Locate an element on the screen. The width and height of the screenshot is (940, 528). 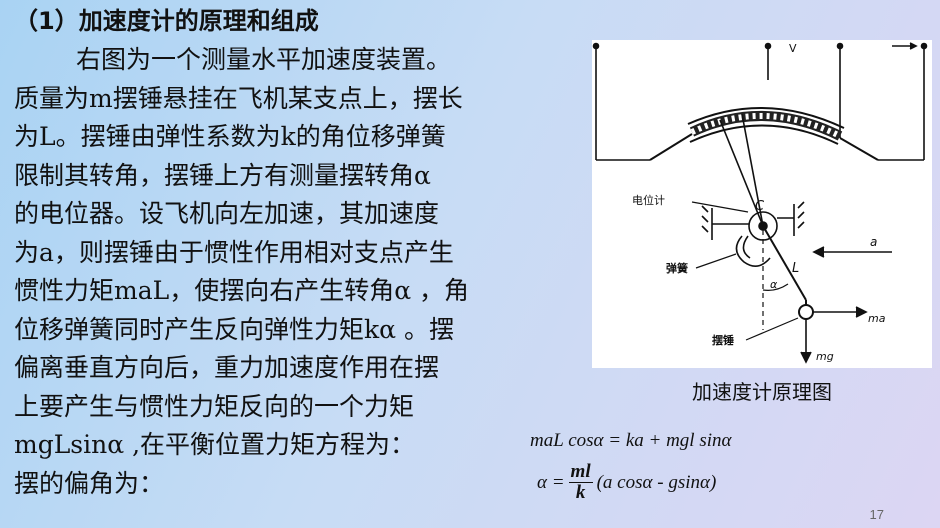
deflection-equation: α = ml k (a cosα - gsinα) is located at coordinates (626, 482).